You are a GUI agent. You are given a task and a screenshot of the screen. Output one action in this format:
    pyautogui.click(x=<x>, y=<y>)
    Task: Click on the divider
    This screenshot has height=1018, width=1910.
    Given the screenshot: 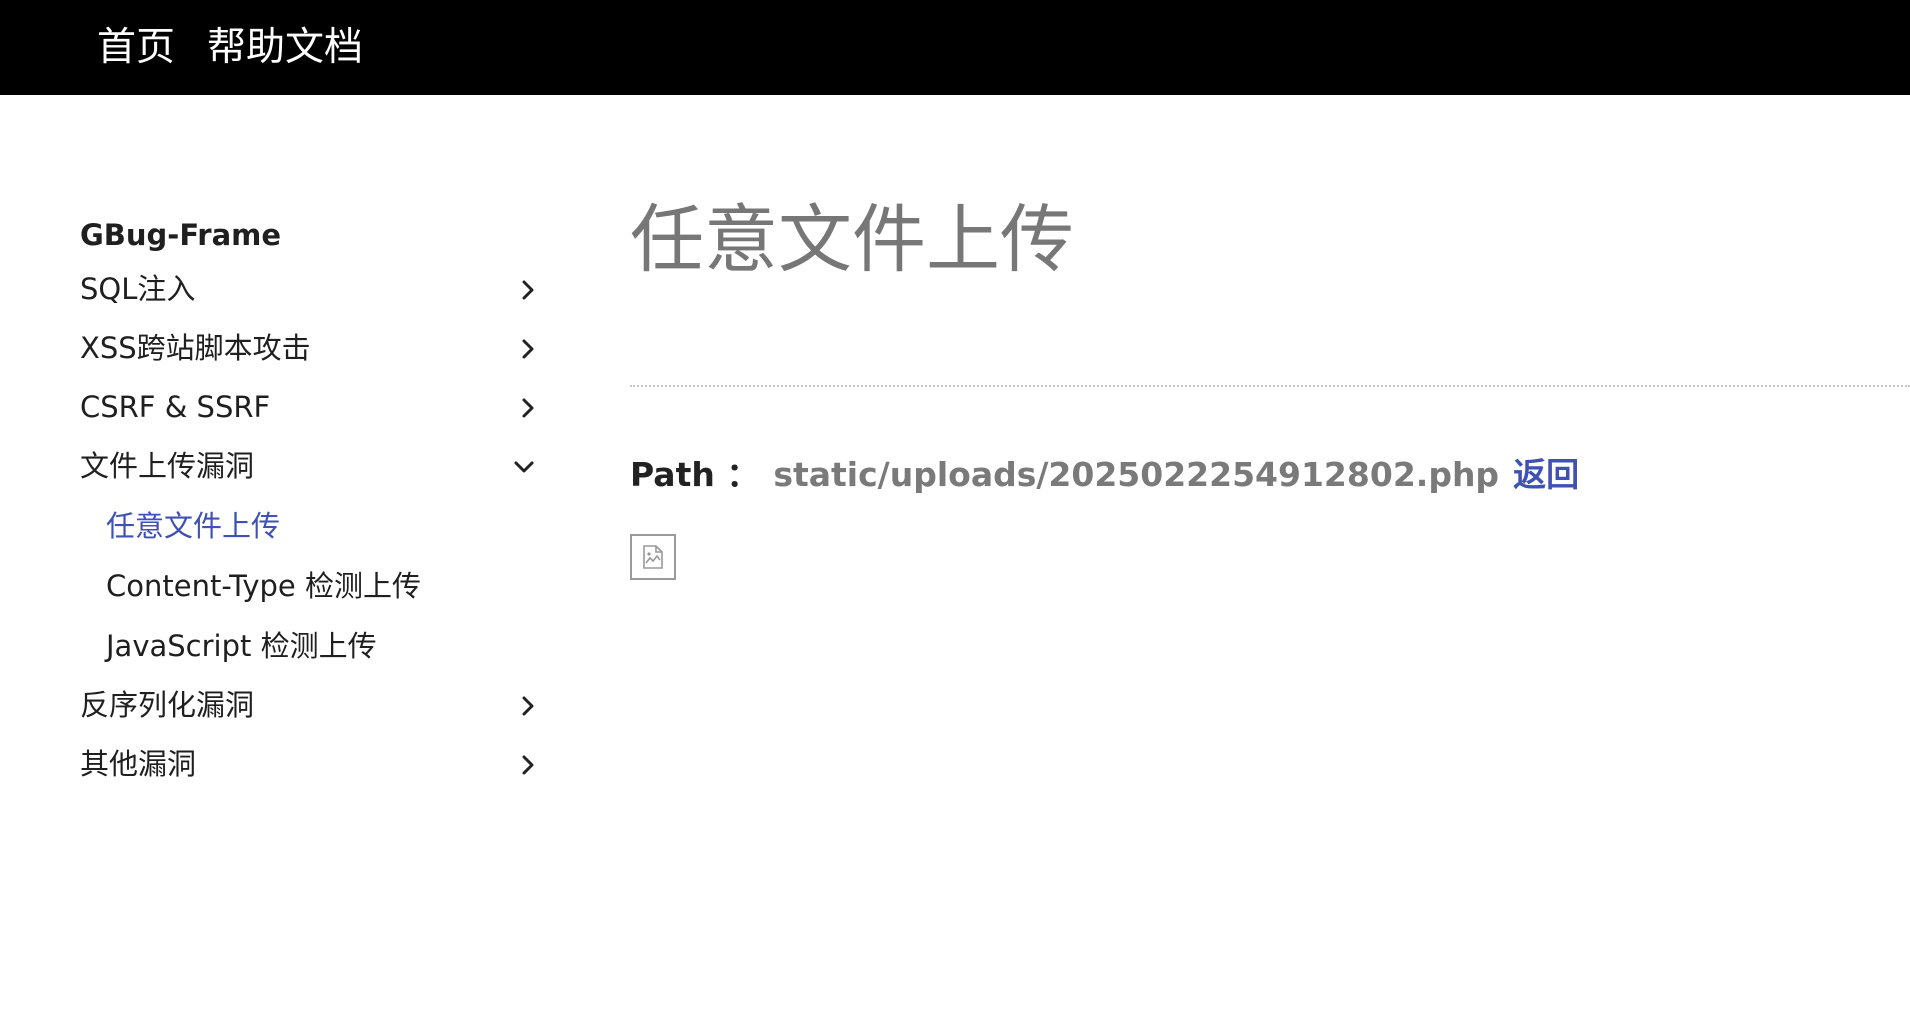 What is the action you would take?
    pyautogui.click(x=1270, y=386)
    